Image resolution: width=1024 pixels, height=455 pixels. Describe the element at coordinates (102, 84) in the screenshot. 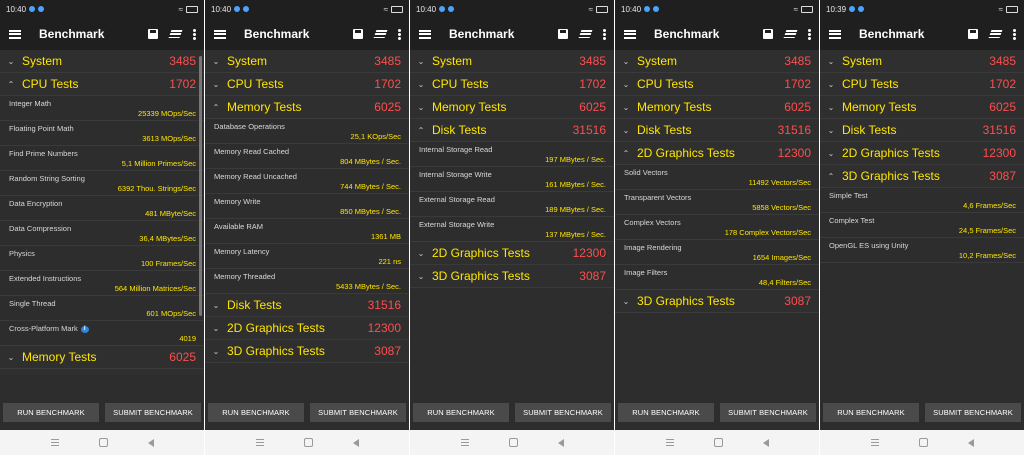

I see `category-row: ⌃ CPU Tests 1702` at that location.